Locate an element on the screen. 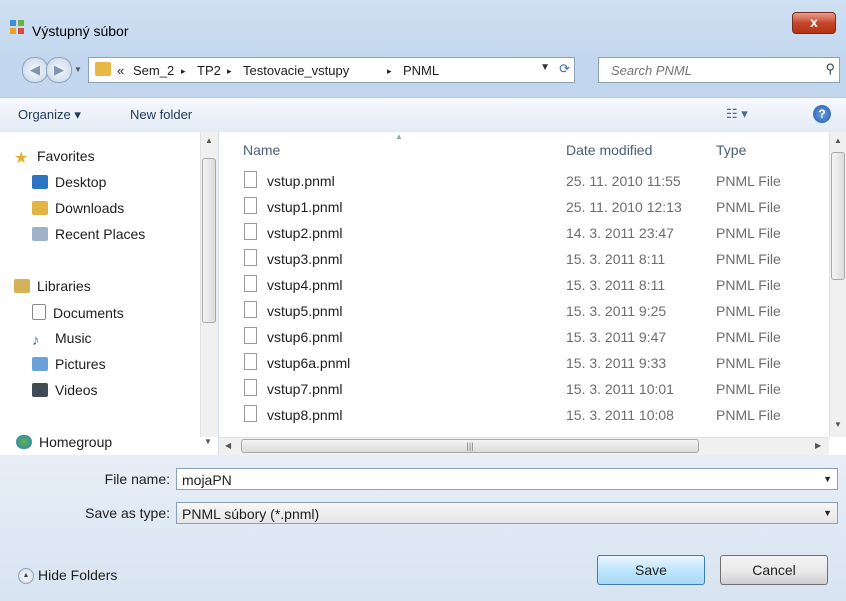 This screenshot has width=846, height=601. change-view-icon: ☷ ▾ is located at coordinates (737, 114).